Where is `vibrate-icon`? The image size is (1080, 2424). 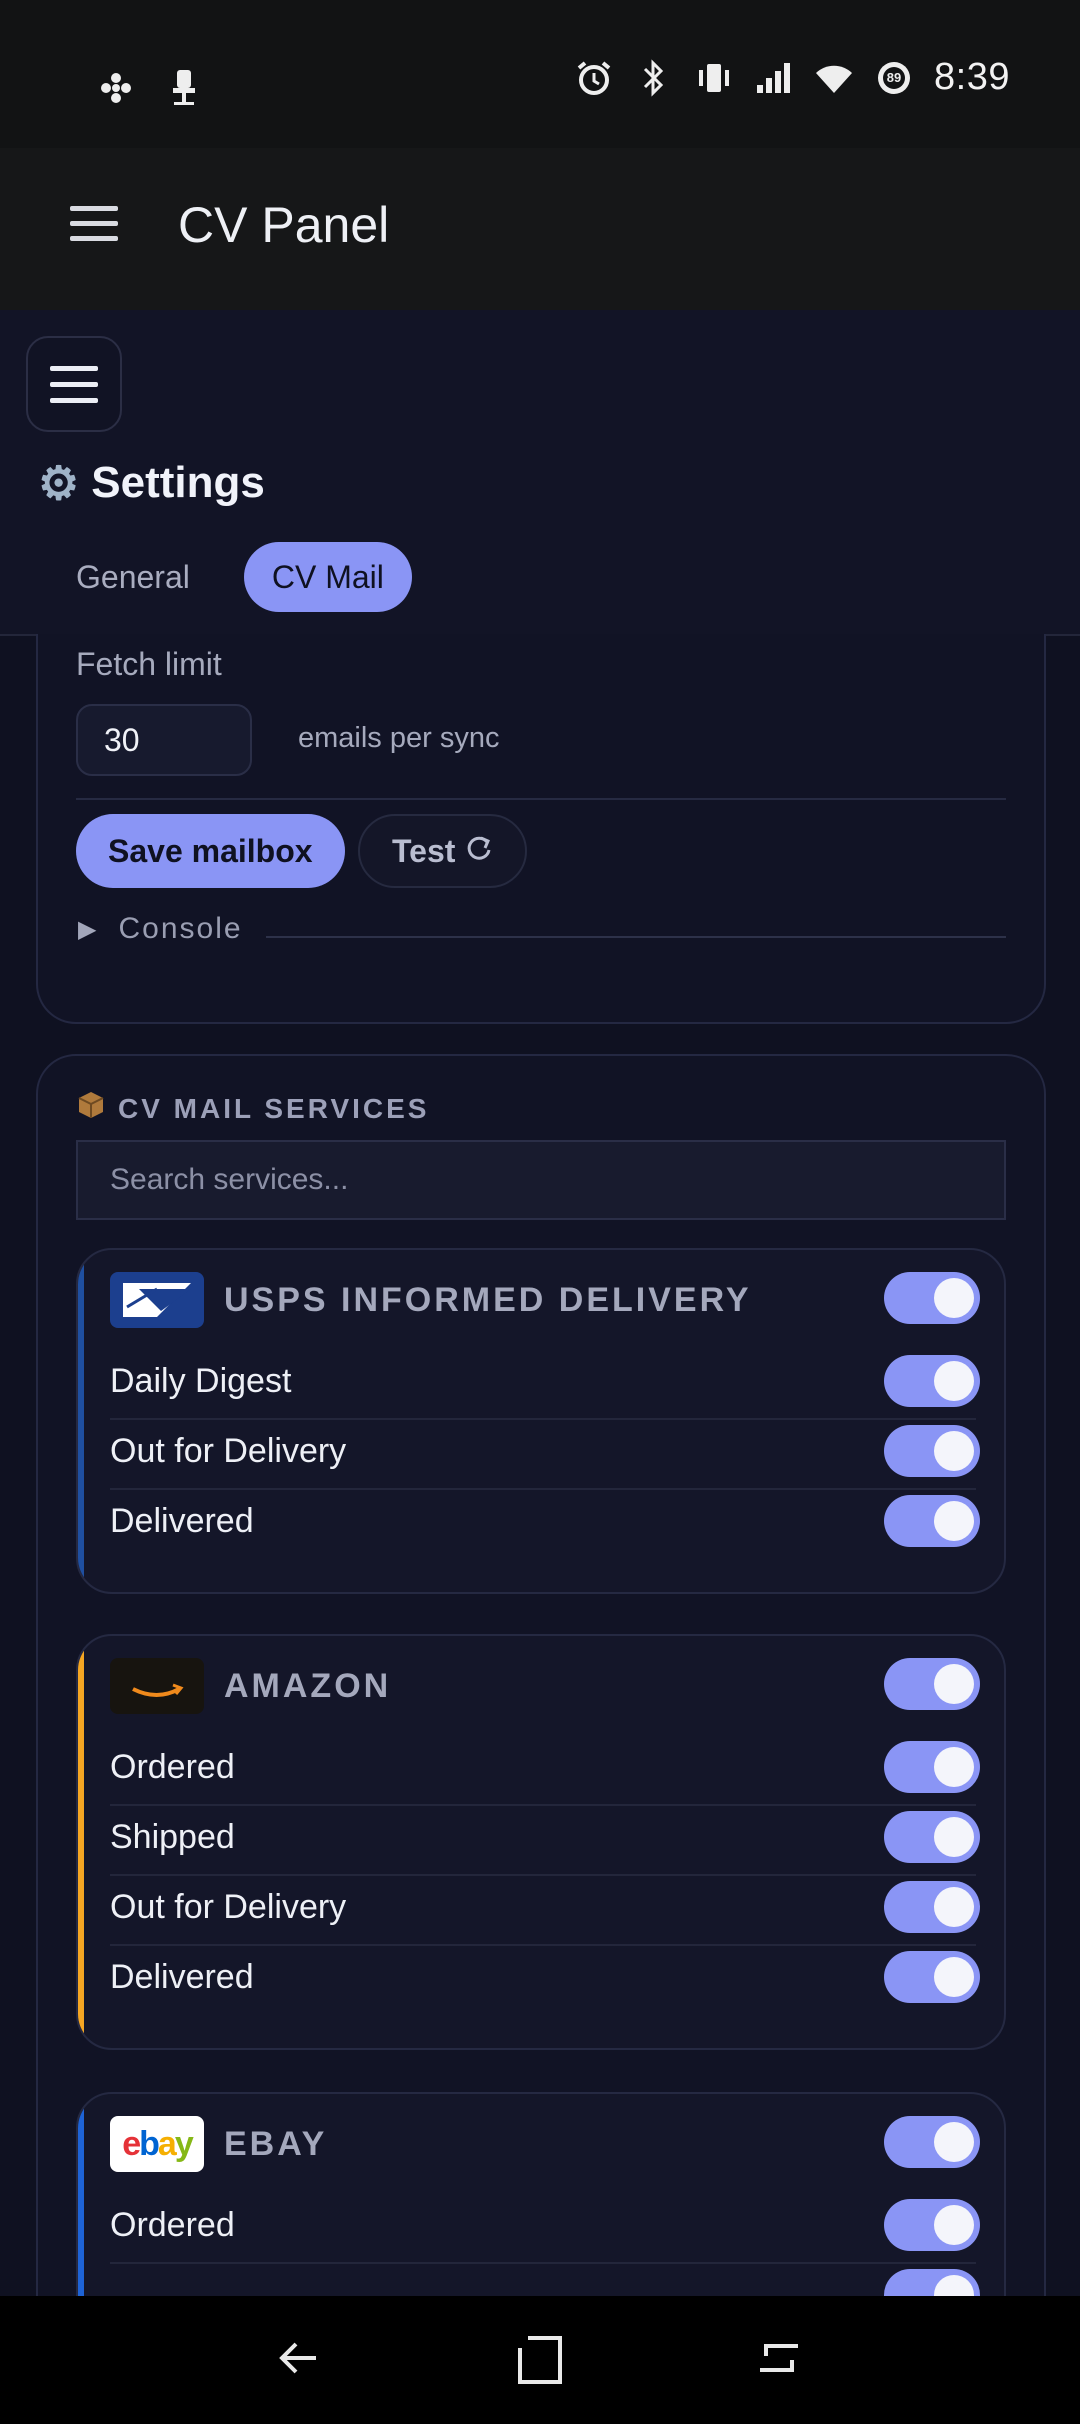 vibrate-icon is located at coordinates (714, 78).